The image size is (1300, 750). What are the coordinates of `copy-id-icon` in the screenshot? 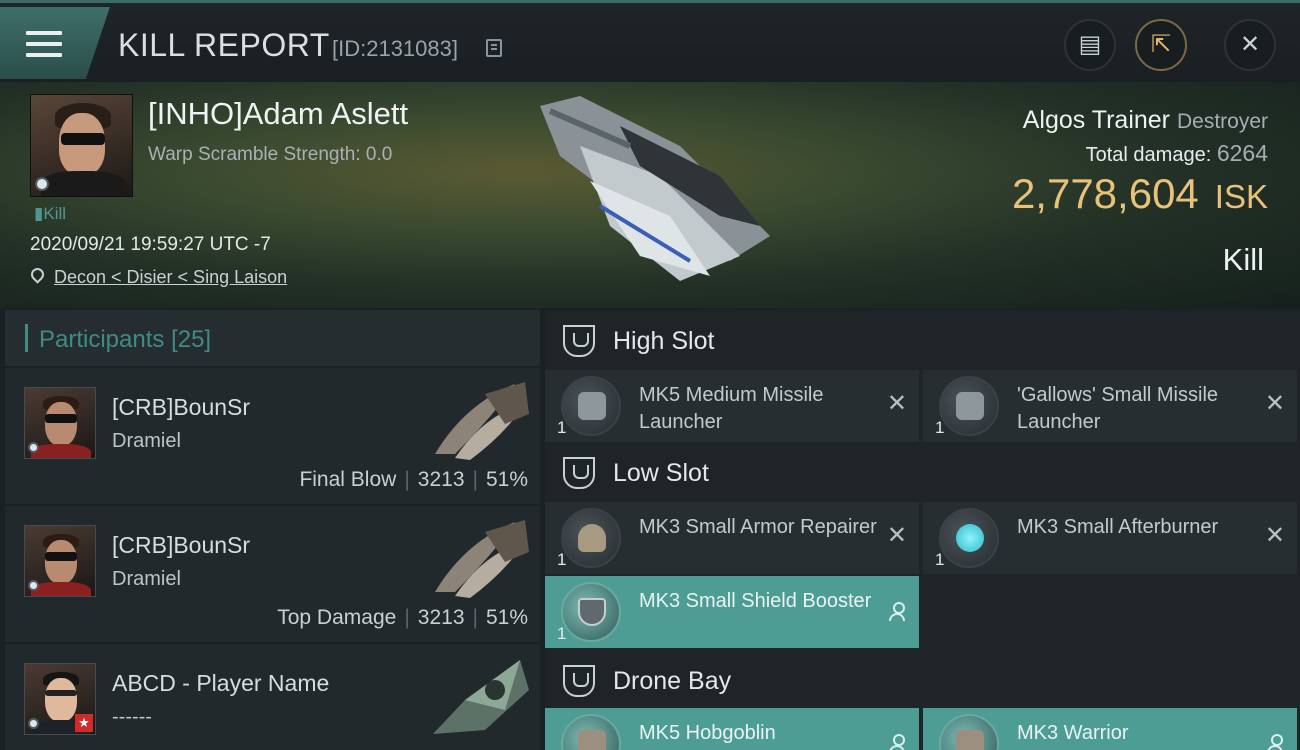 It's located at (494, 48).